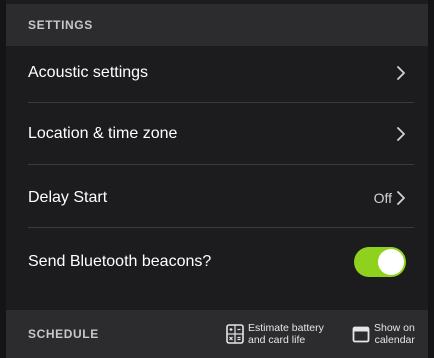  I want to click on calendar-icon, so click(361, 334).